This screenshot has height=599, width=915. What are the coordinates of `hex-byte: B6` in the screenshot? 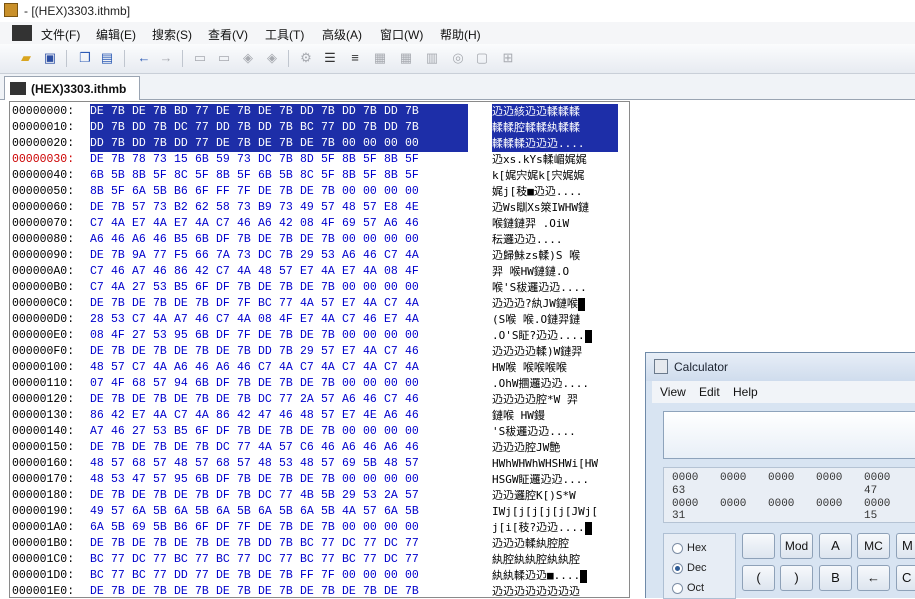 It's located at (184, 528).